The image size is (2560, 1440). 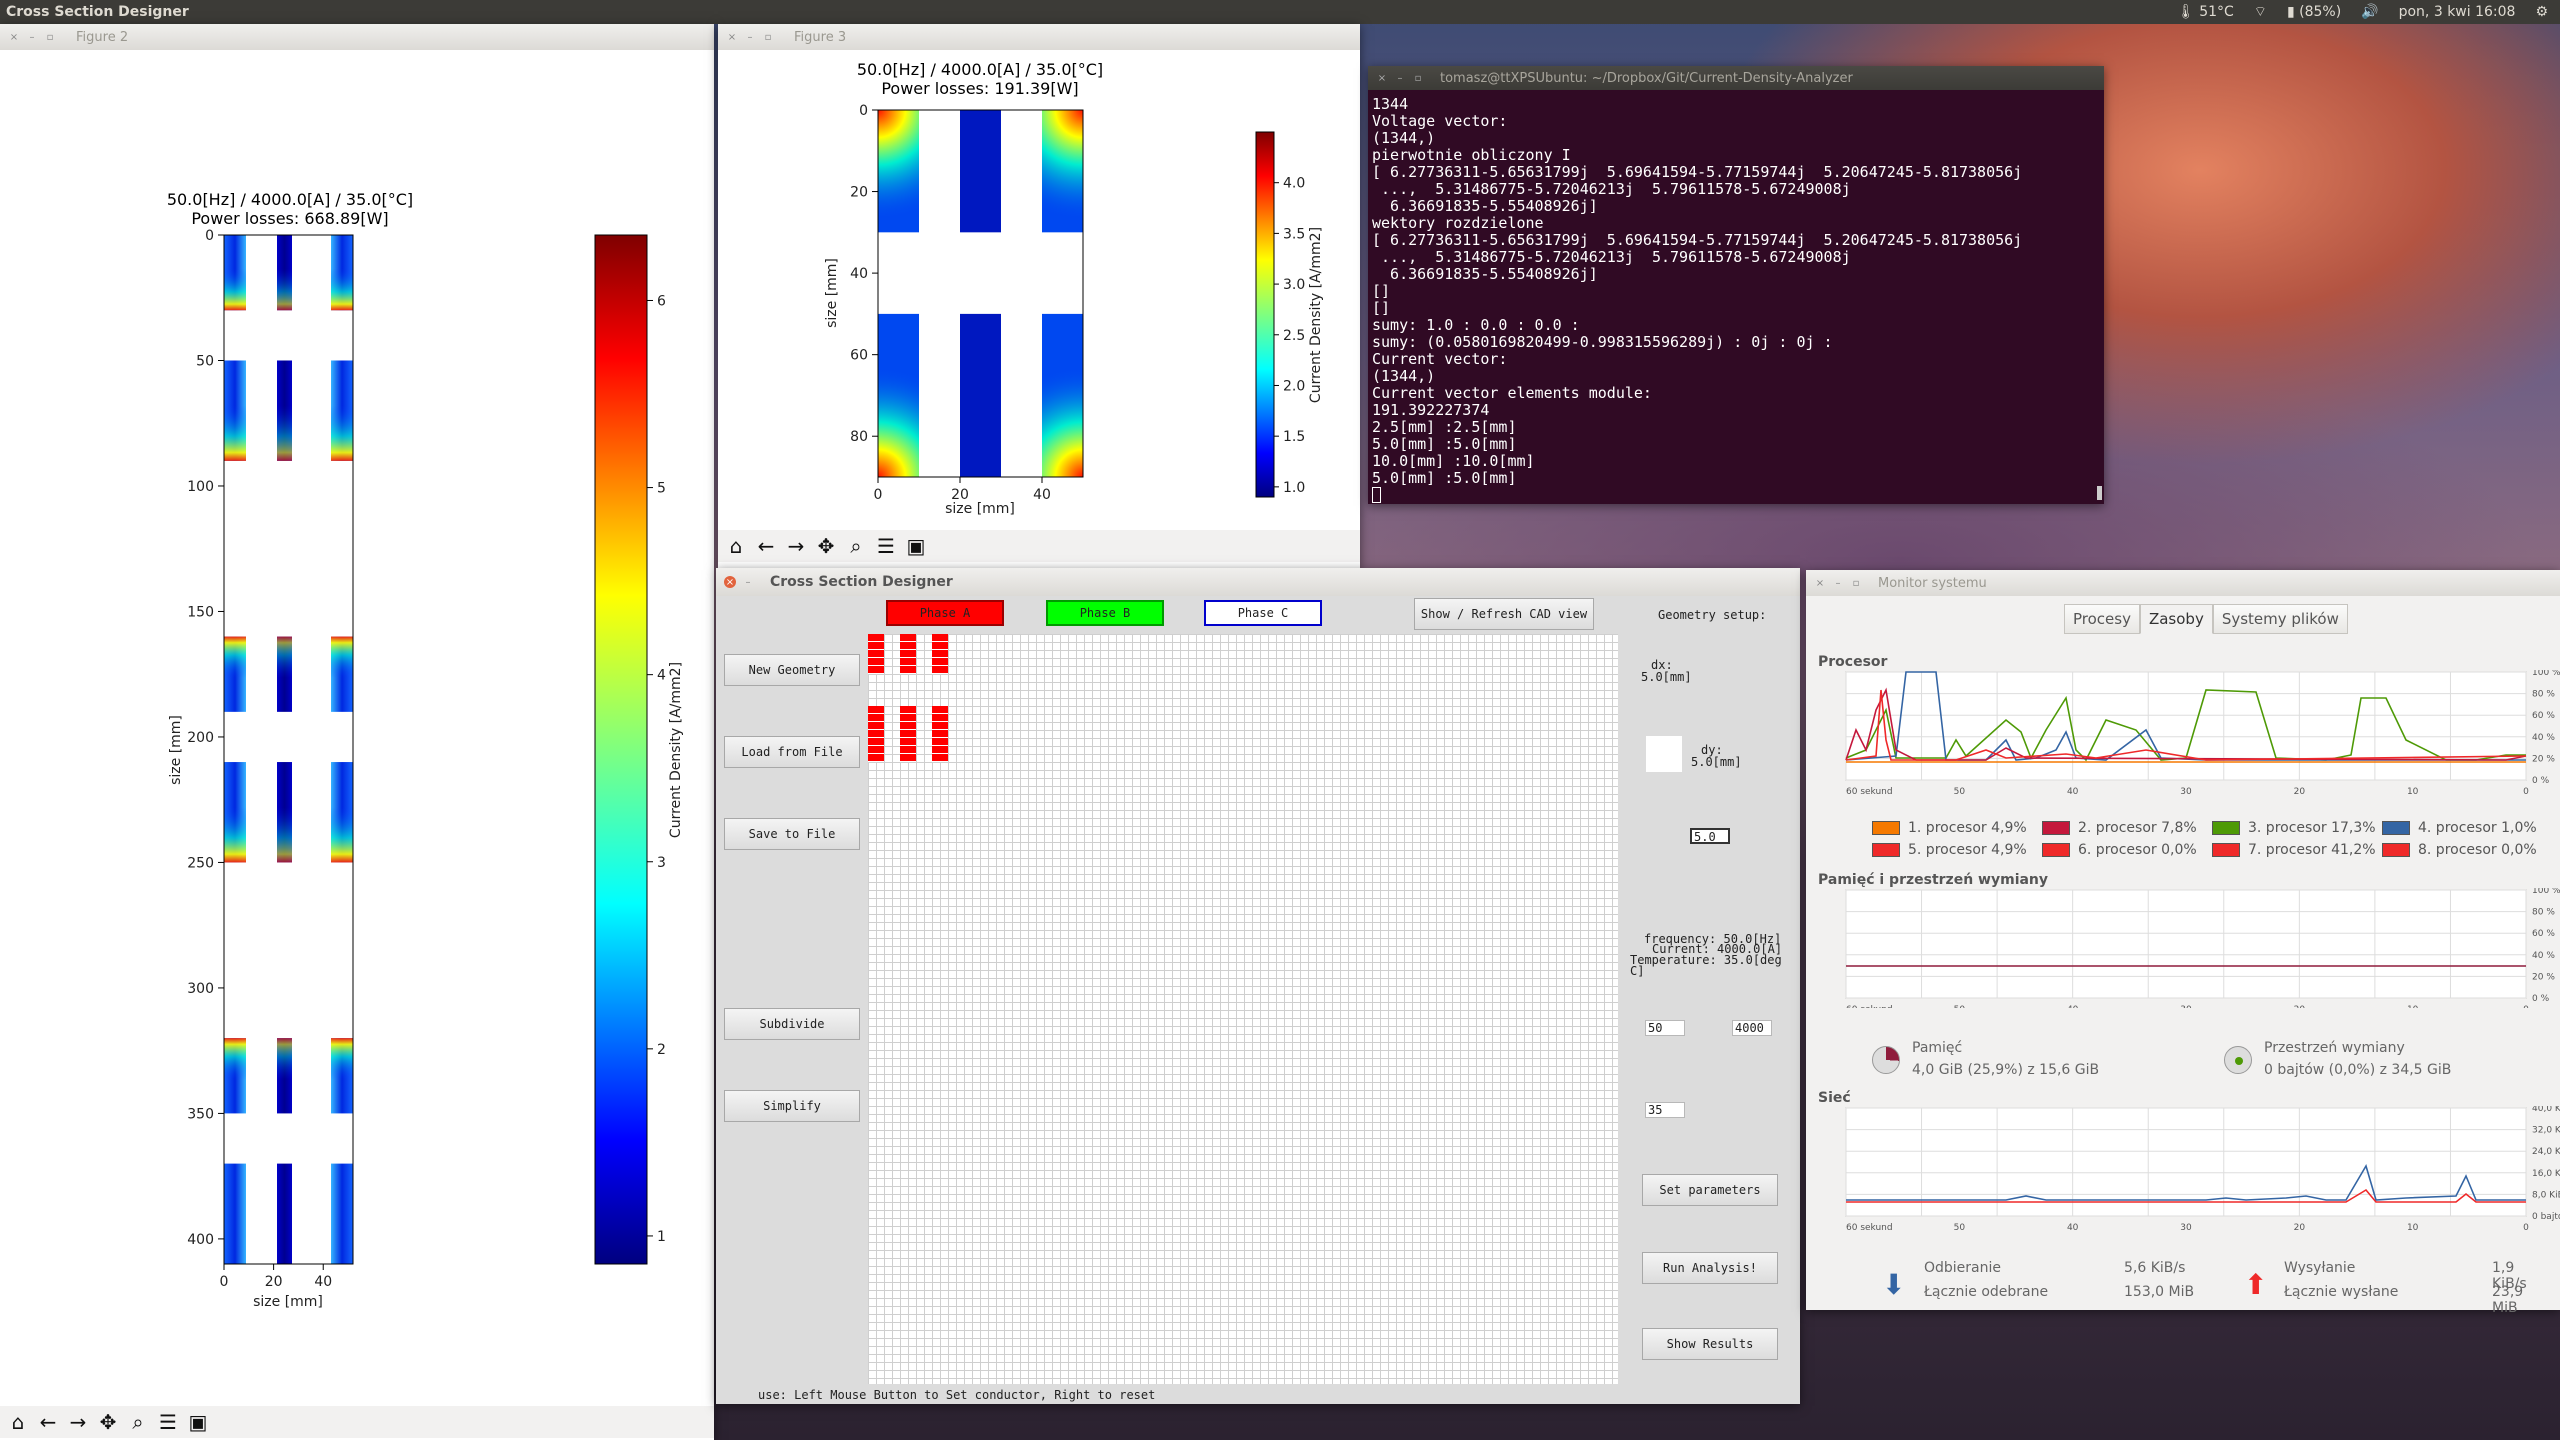 I want to click on figure3-xlabel: size [mm], so click(x=980, y=509).